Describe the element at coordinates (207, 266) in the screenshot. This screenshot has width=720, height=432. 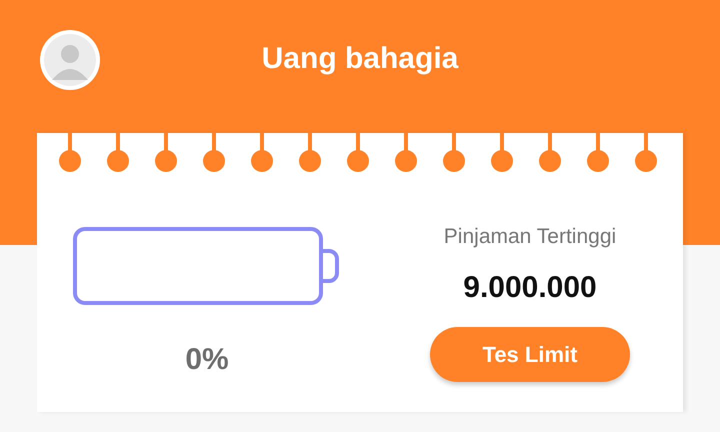
I see `battery-icon` at that location.